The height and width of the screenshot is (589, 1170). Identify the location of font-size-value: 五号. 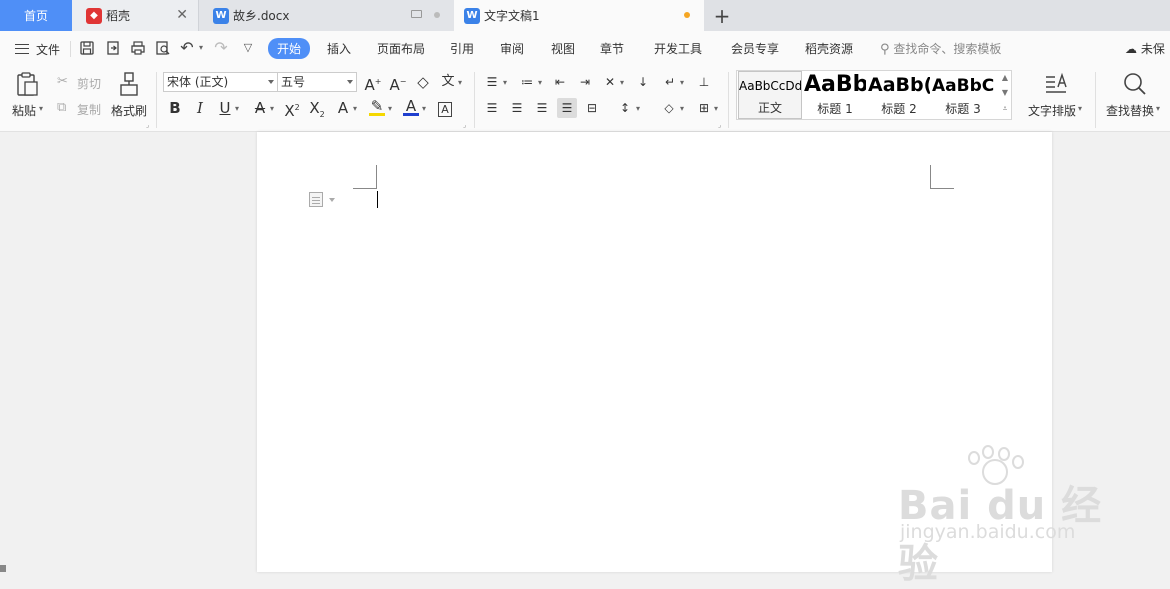
(293, 82).